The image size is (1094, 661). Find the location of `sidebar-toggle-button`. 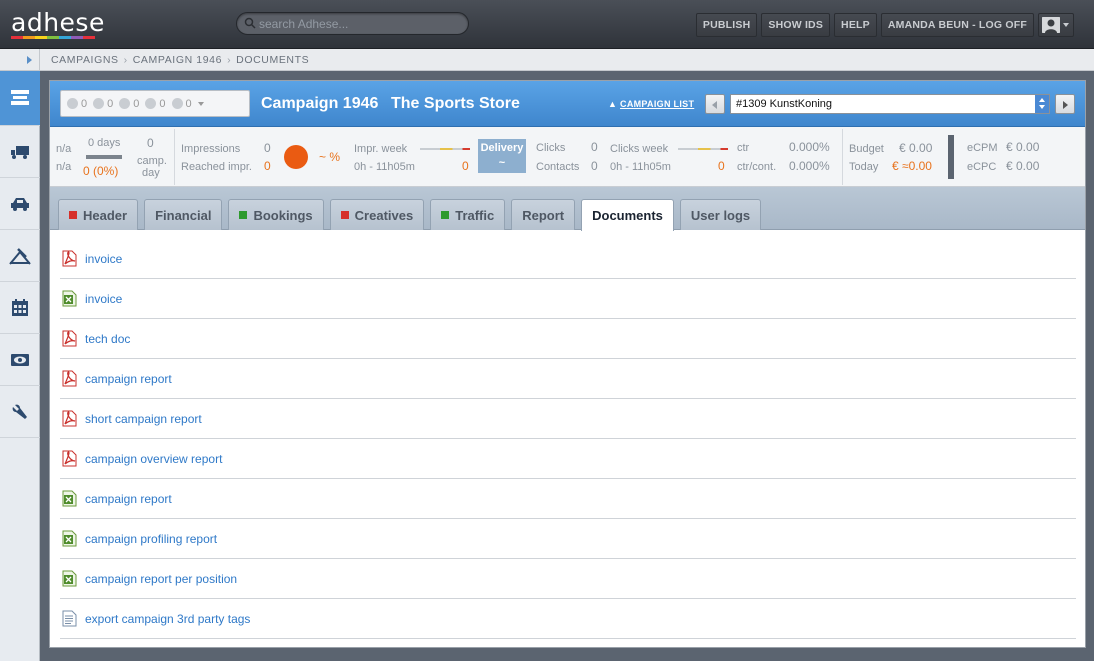

sidebar-toggle-button is located at coordinates (20, 60).